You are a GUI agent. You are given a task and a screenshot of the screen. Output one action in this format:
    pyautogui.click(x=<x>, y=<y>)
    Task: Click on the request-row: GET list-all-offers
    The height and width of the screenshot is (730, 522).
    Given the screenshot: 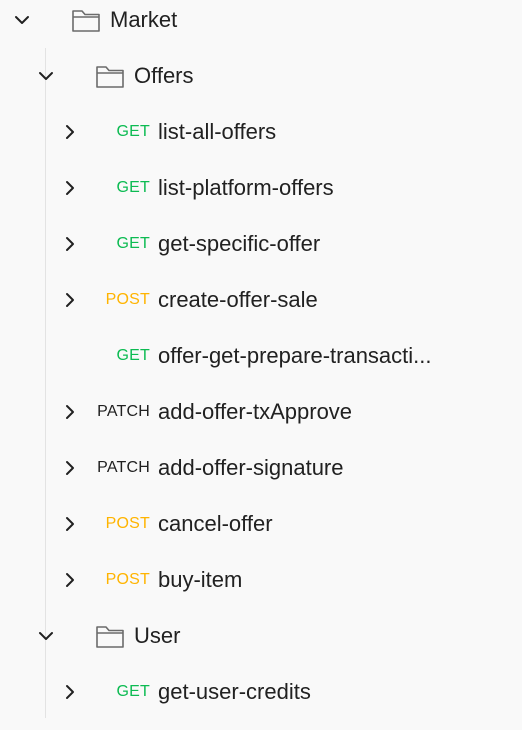 What is the action you would take?
    pyautogui.click(x=261, y=132)
    